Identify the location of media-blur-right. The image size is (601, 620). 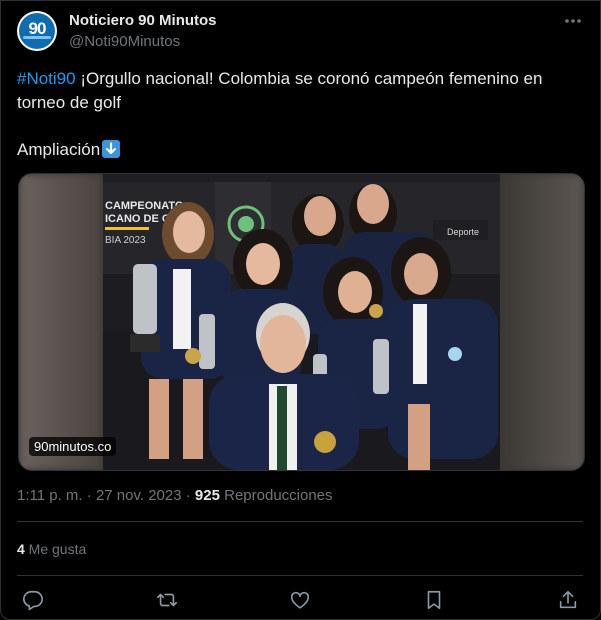
(542, 322).